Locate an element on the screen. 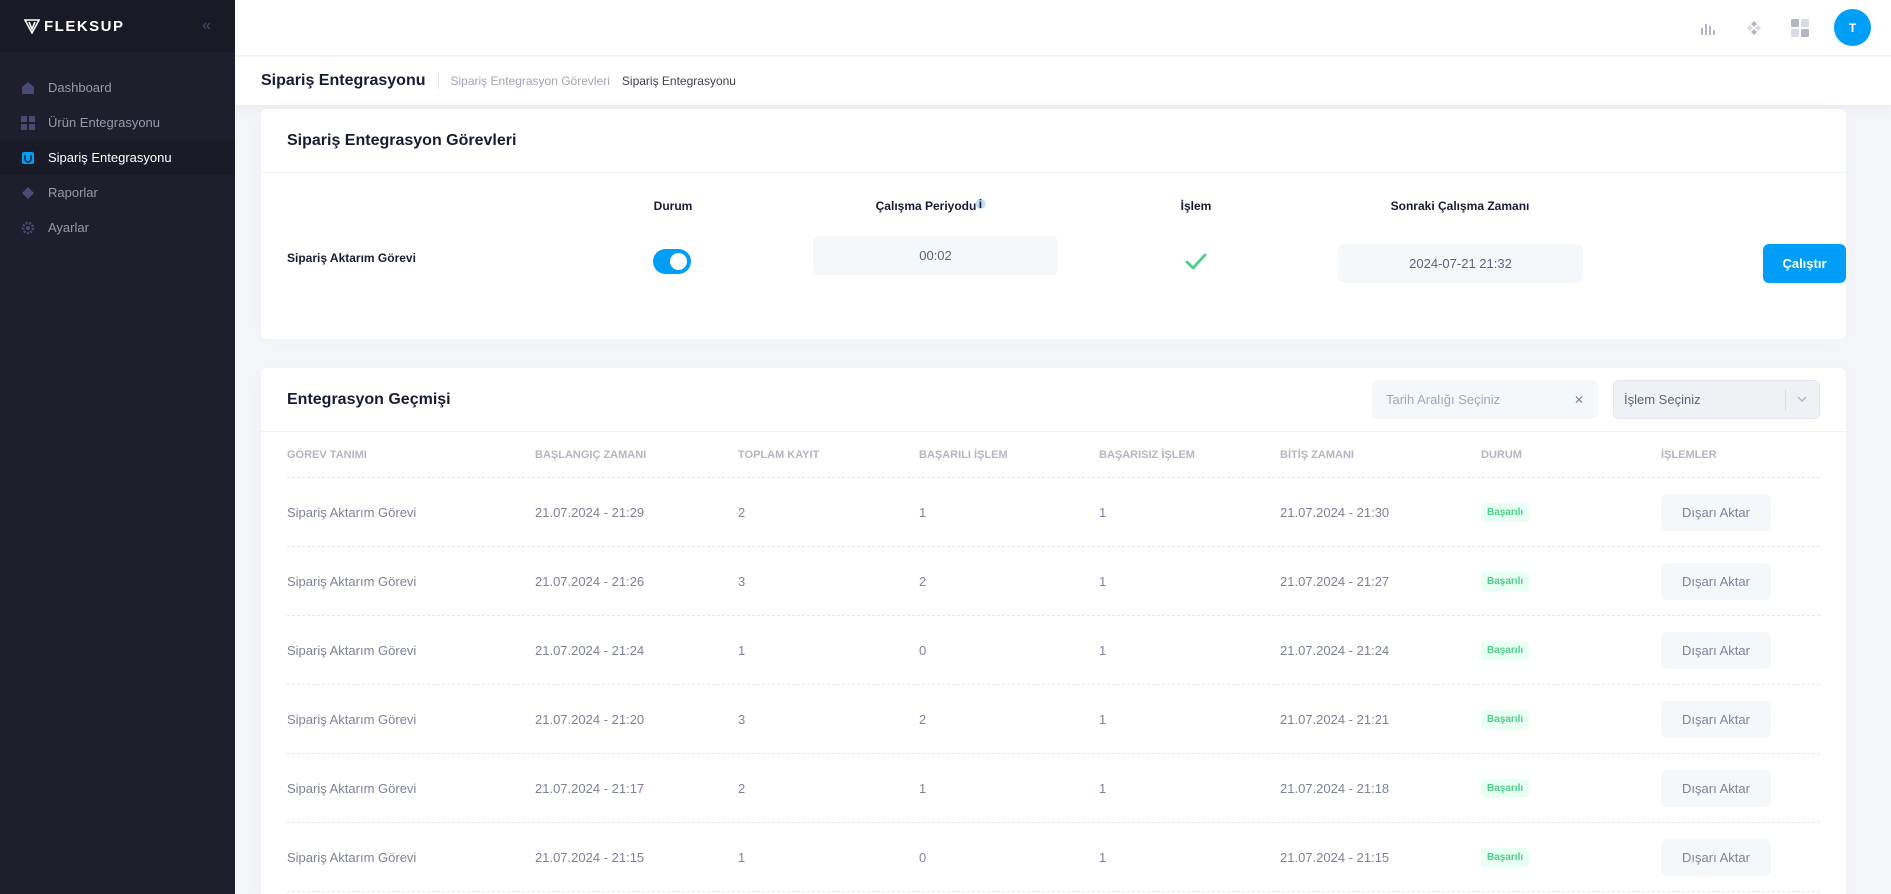 The height and width of the screenshot is (894, 1891). avatar: T is located at coordinates (1852, 27).